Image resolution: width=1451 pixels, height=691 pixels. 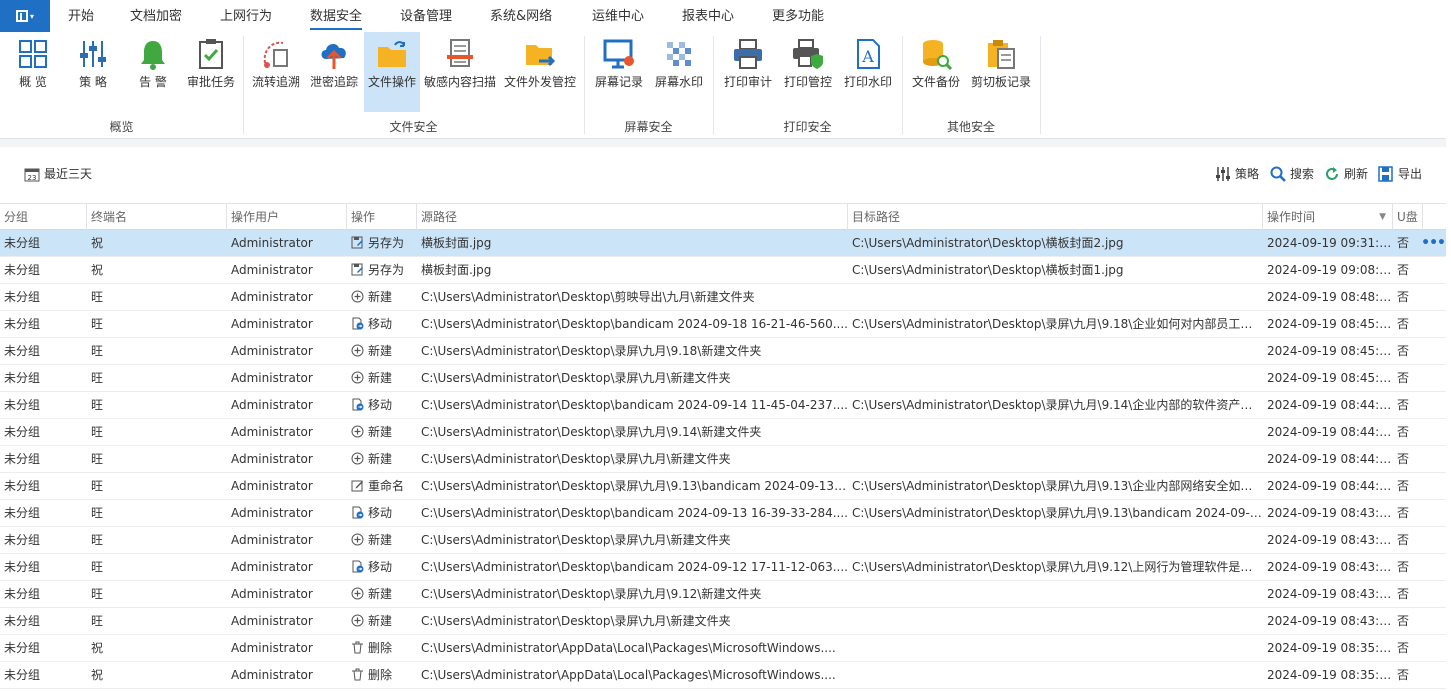 What do you see at coordinates (678, 82) in the screenshot?
I see `ribbon-button-label: 屏幕水印` at bounding box center [678, 82].